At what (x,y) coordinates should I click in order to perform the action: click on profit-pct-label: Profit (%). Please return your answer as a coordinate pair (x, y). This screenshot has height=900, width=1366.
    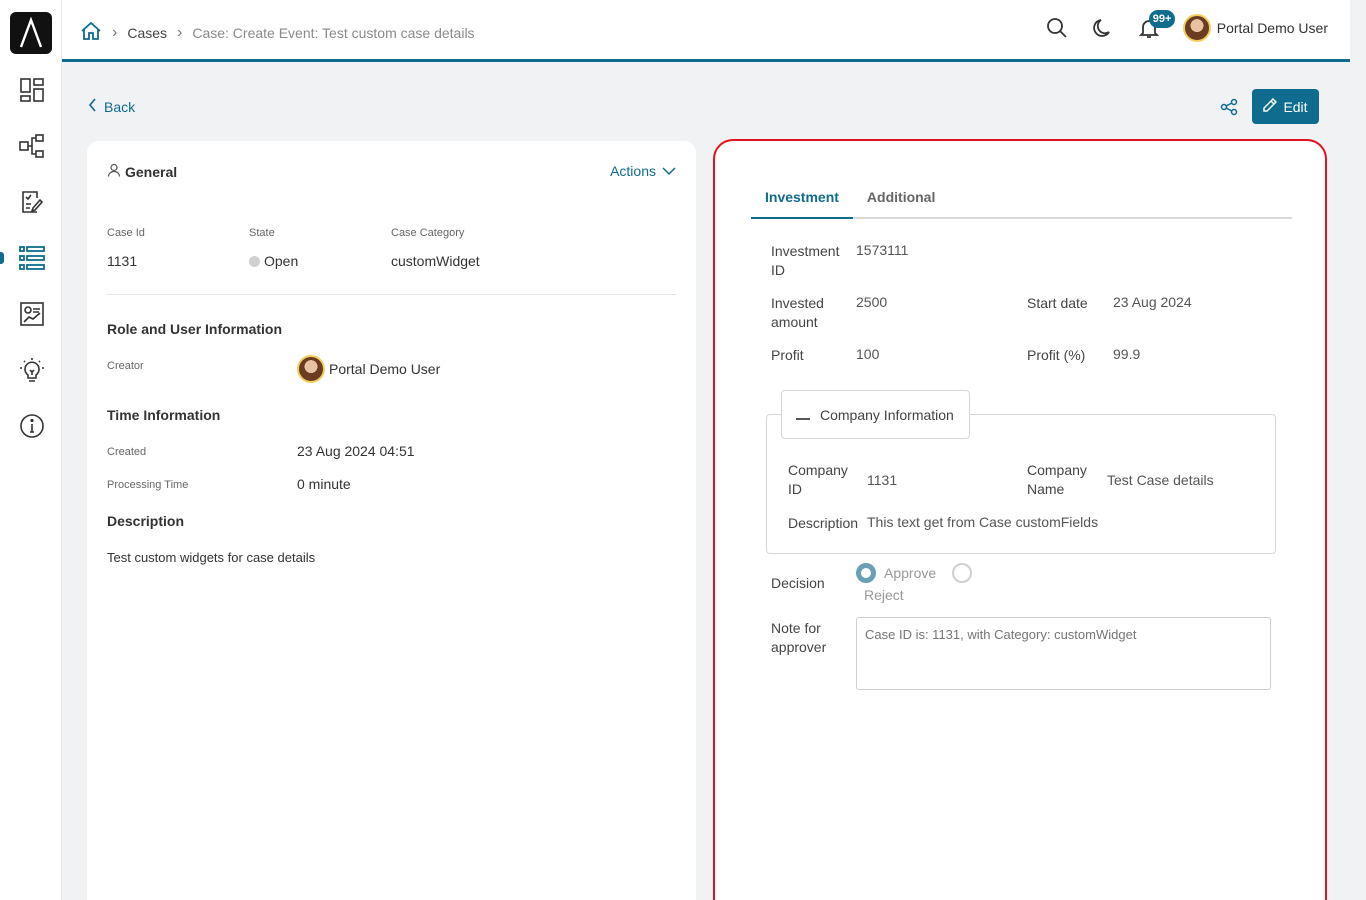
    Looking at the image, I should click on (1056, 355).